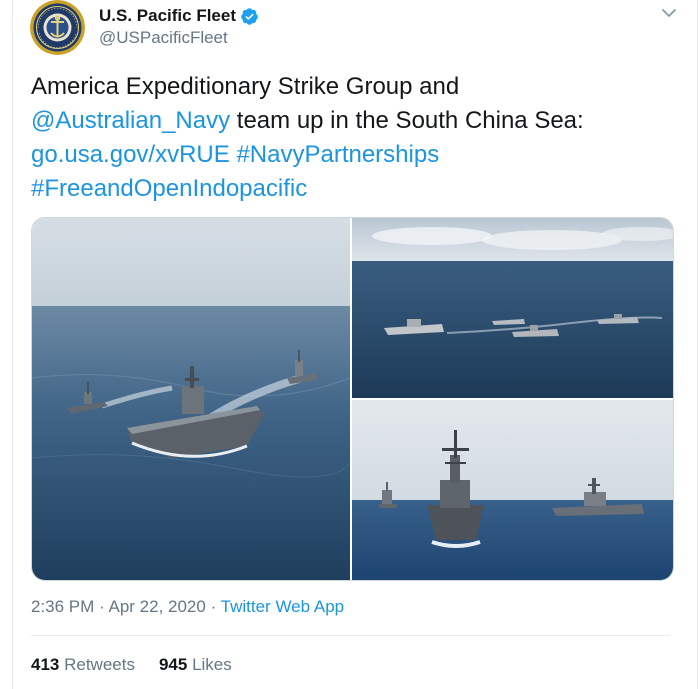 This screenshot has height=689, width=700. Describe the element at coordinates (130, 154) in the screenshot. I see `url-link: go.usa.gov/xvRUE` at that location.